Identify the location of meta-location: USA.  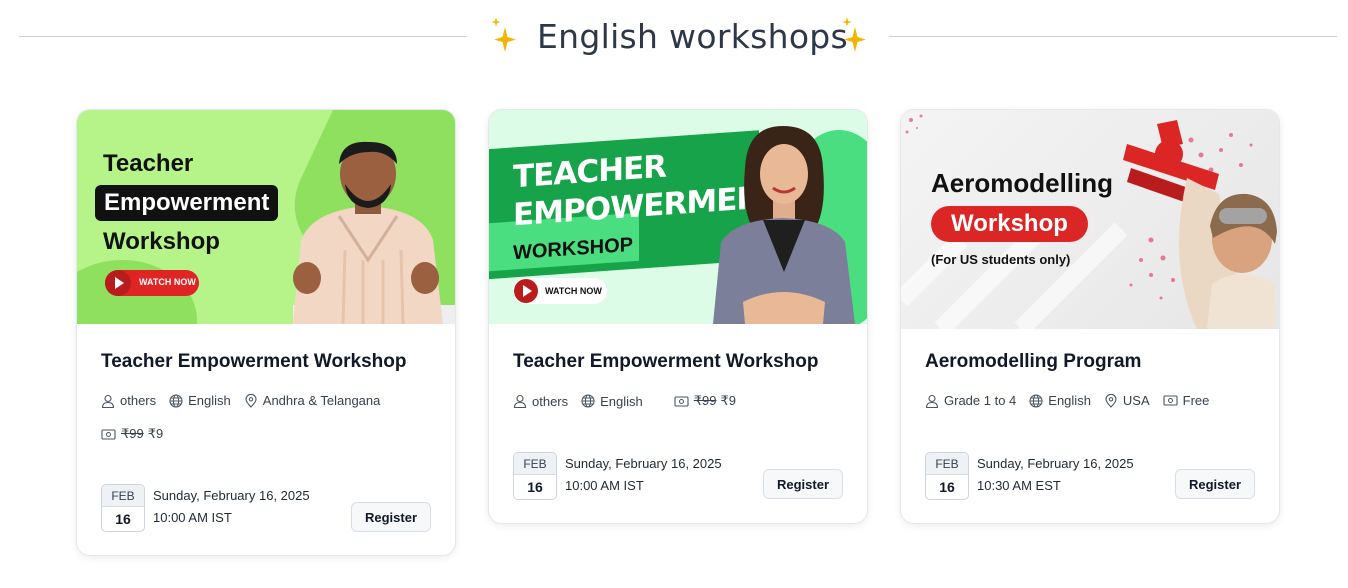
(1127, 400).